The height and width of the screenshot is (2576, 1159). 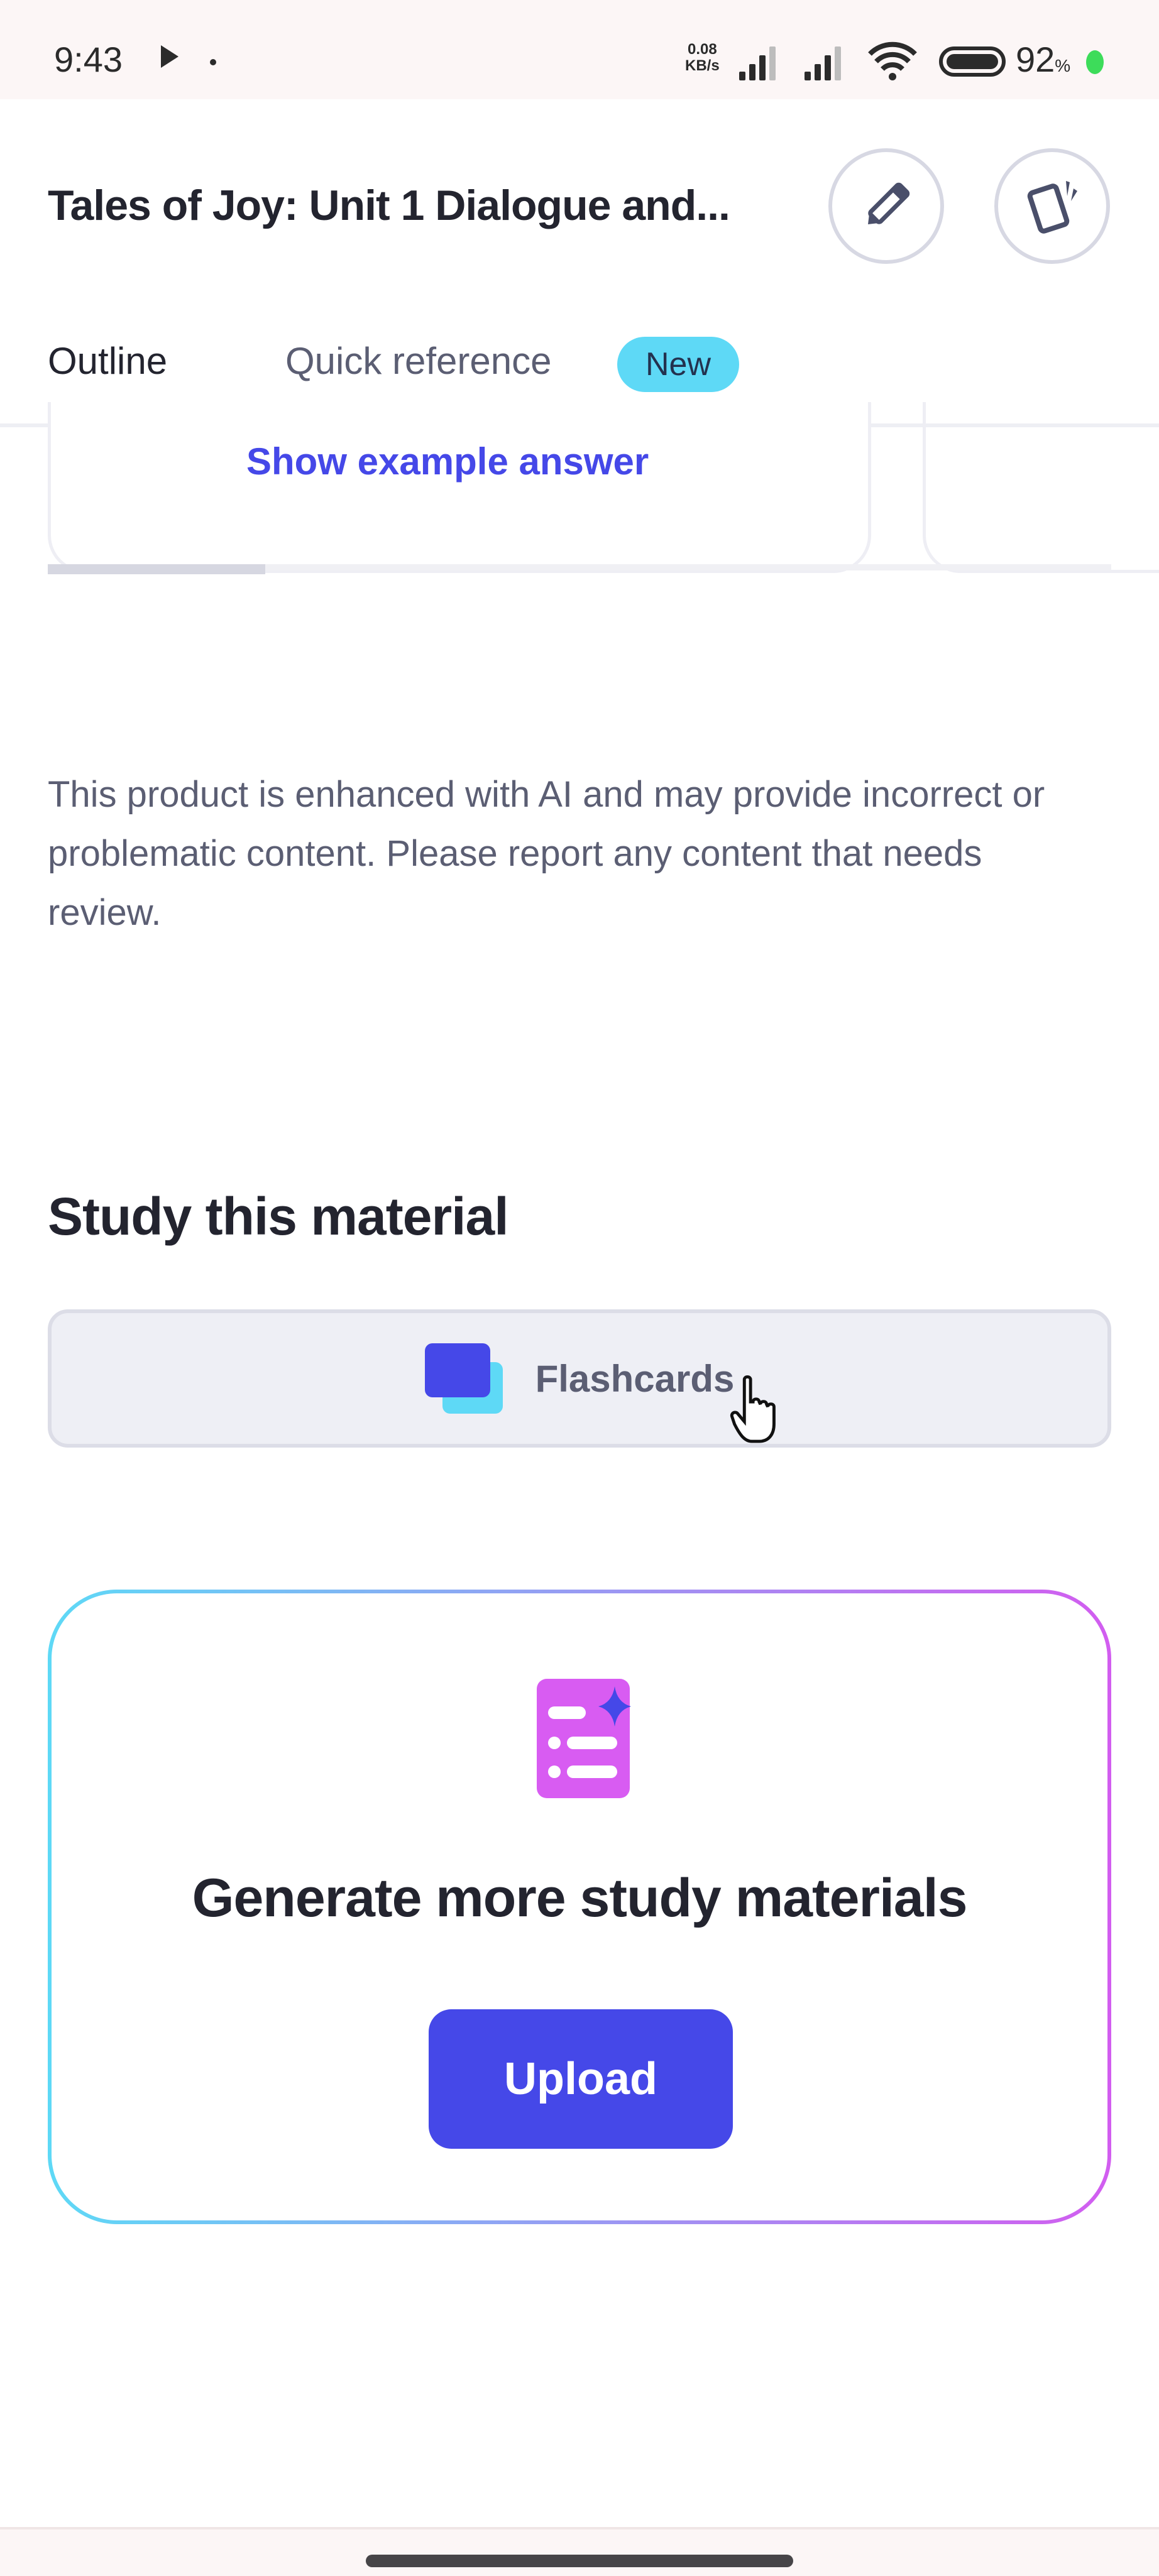 I want to click on flashcards-button: Flashcards, so click(x=579, y=1379).